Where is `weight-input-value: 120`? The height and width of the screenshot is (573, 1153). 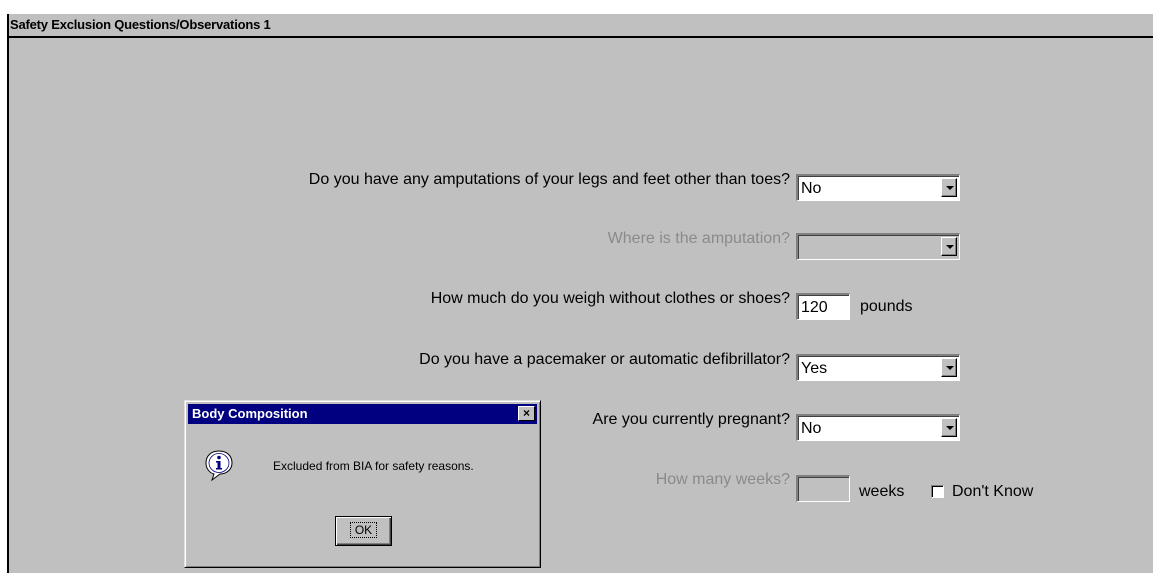
weight-input-value: 120 is located at coordinates (814, 307).